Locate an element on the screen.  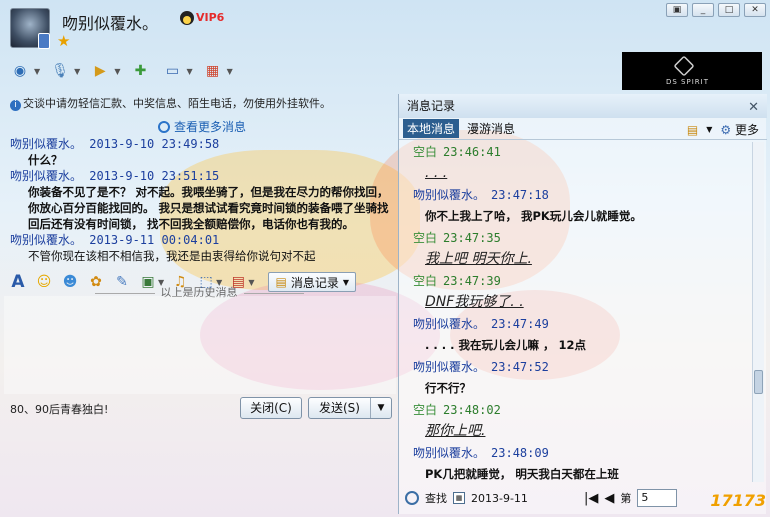
create-group-icon: ✚ is located at coordinates (140, 71).